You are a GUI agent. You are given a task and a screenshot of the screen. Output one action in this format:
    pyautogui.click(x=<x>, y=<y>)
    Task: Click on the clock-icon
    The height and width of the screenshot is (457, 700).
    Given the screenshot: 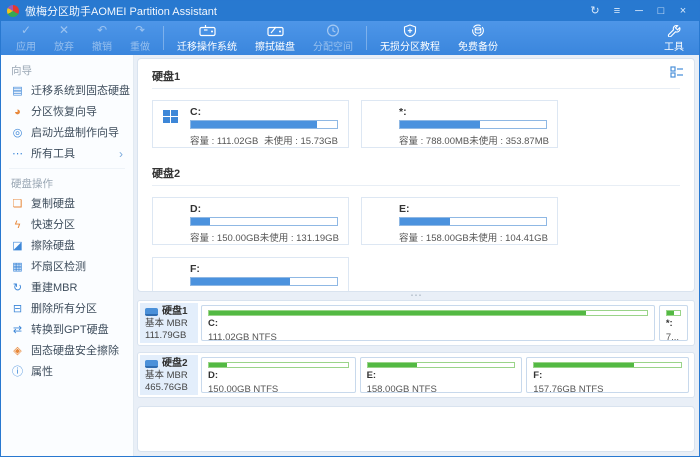 What is the action you would take?
    pyautogui.click(x=333, y=30)
    